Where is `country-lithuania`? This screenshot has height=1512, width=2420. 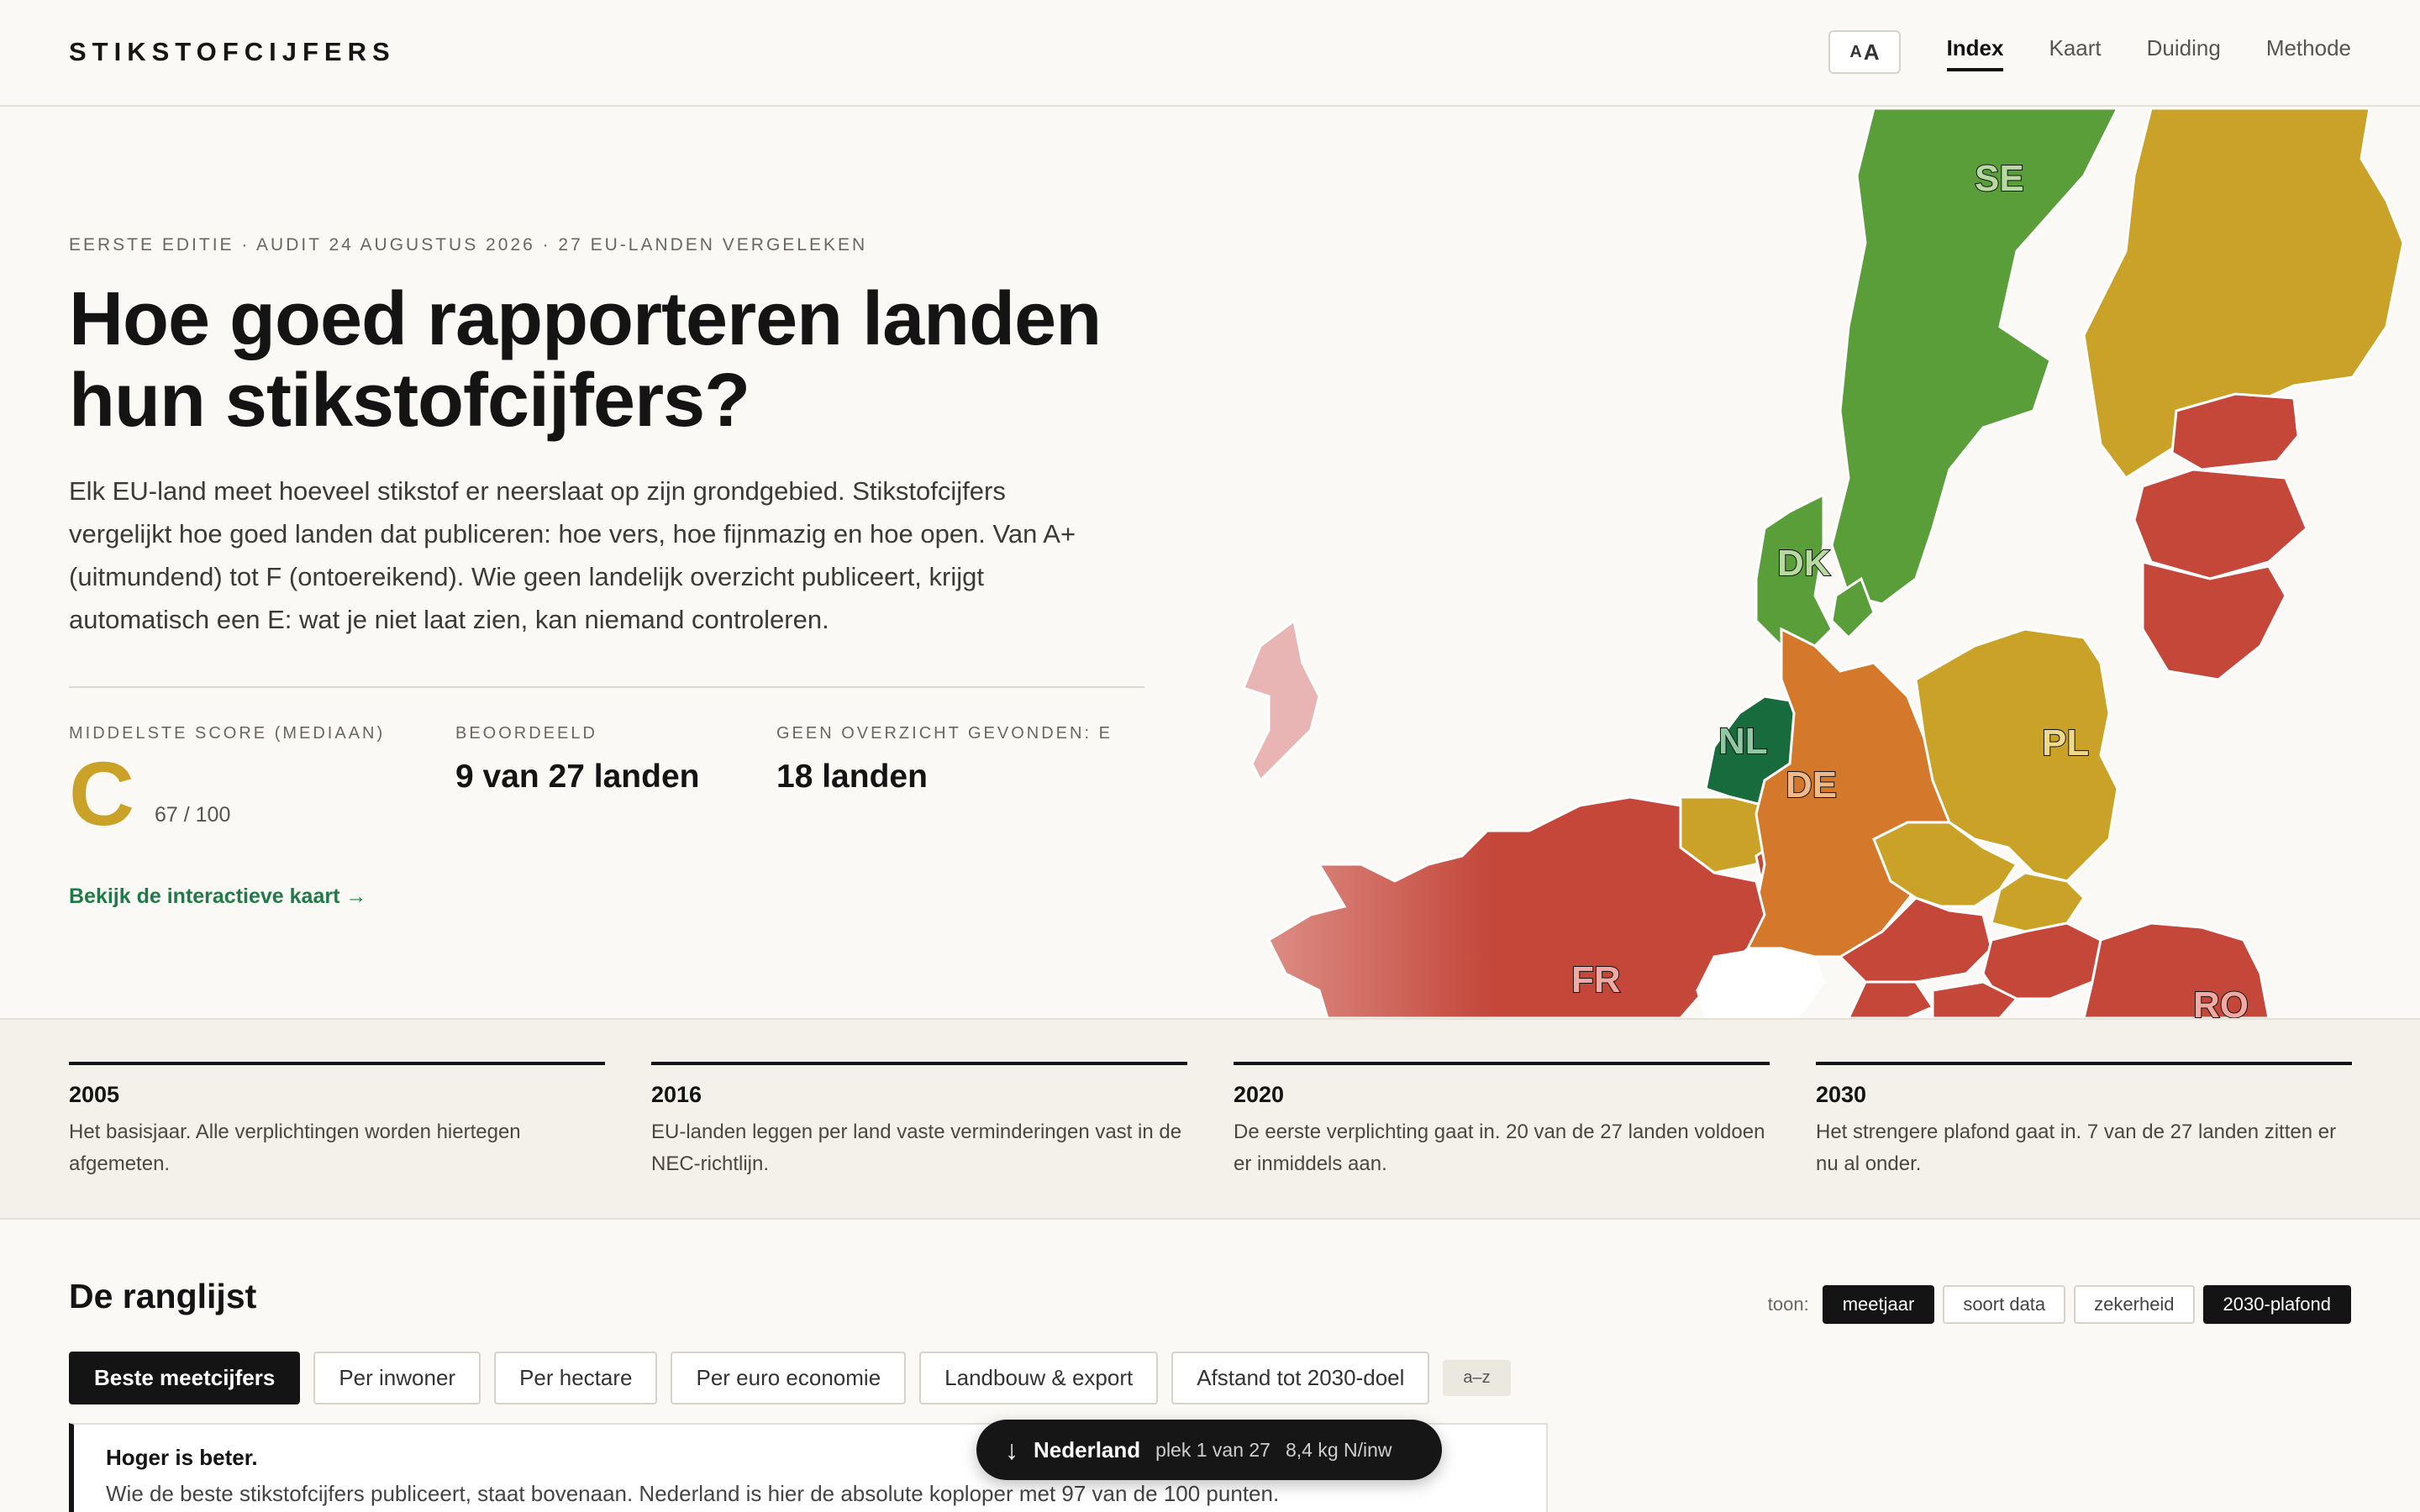
country-lithuania is located at coordinates (2214, 620).